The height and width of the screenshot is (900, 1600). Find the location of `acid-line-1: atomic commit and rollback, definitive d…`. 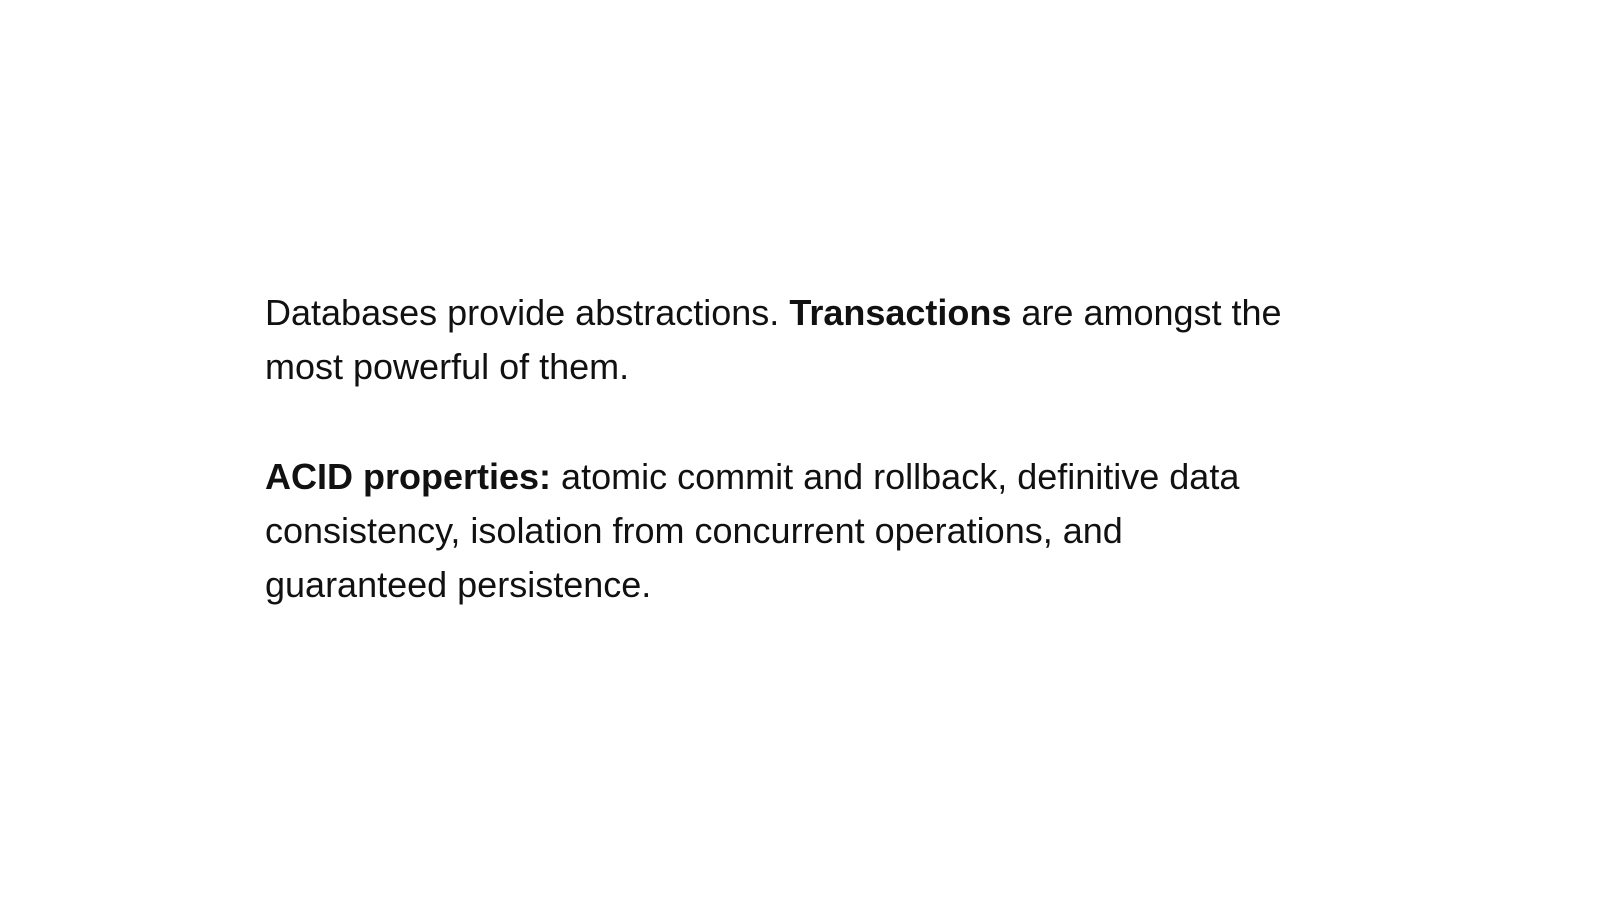

acid-line-1: atomic commit and rollback, definitive d… is located at coordinates (900, 476).